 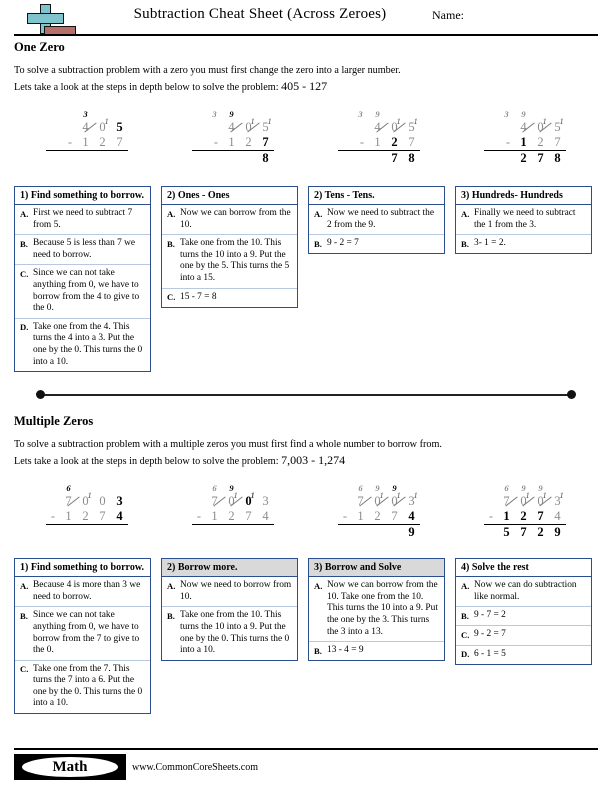 I want to click on header-divider, so click(x=306, y=35).